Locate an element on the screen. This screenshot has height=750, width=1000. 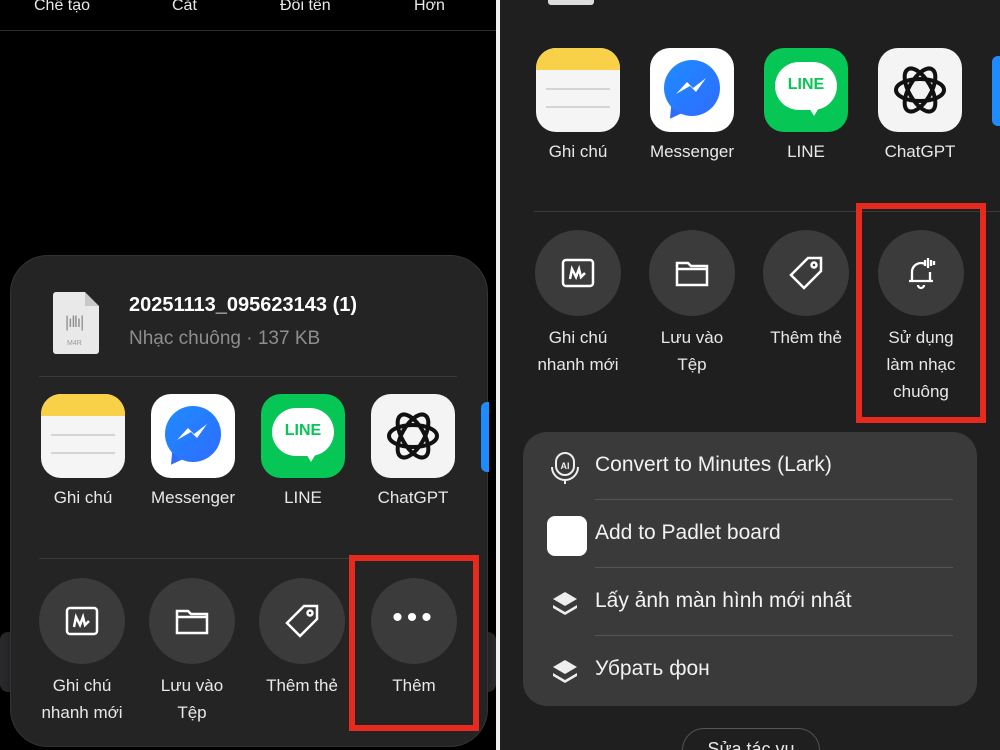
toolbar-more: Hơn is located at coordinates (429, 7).